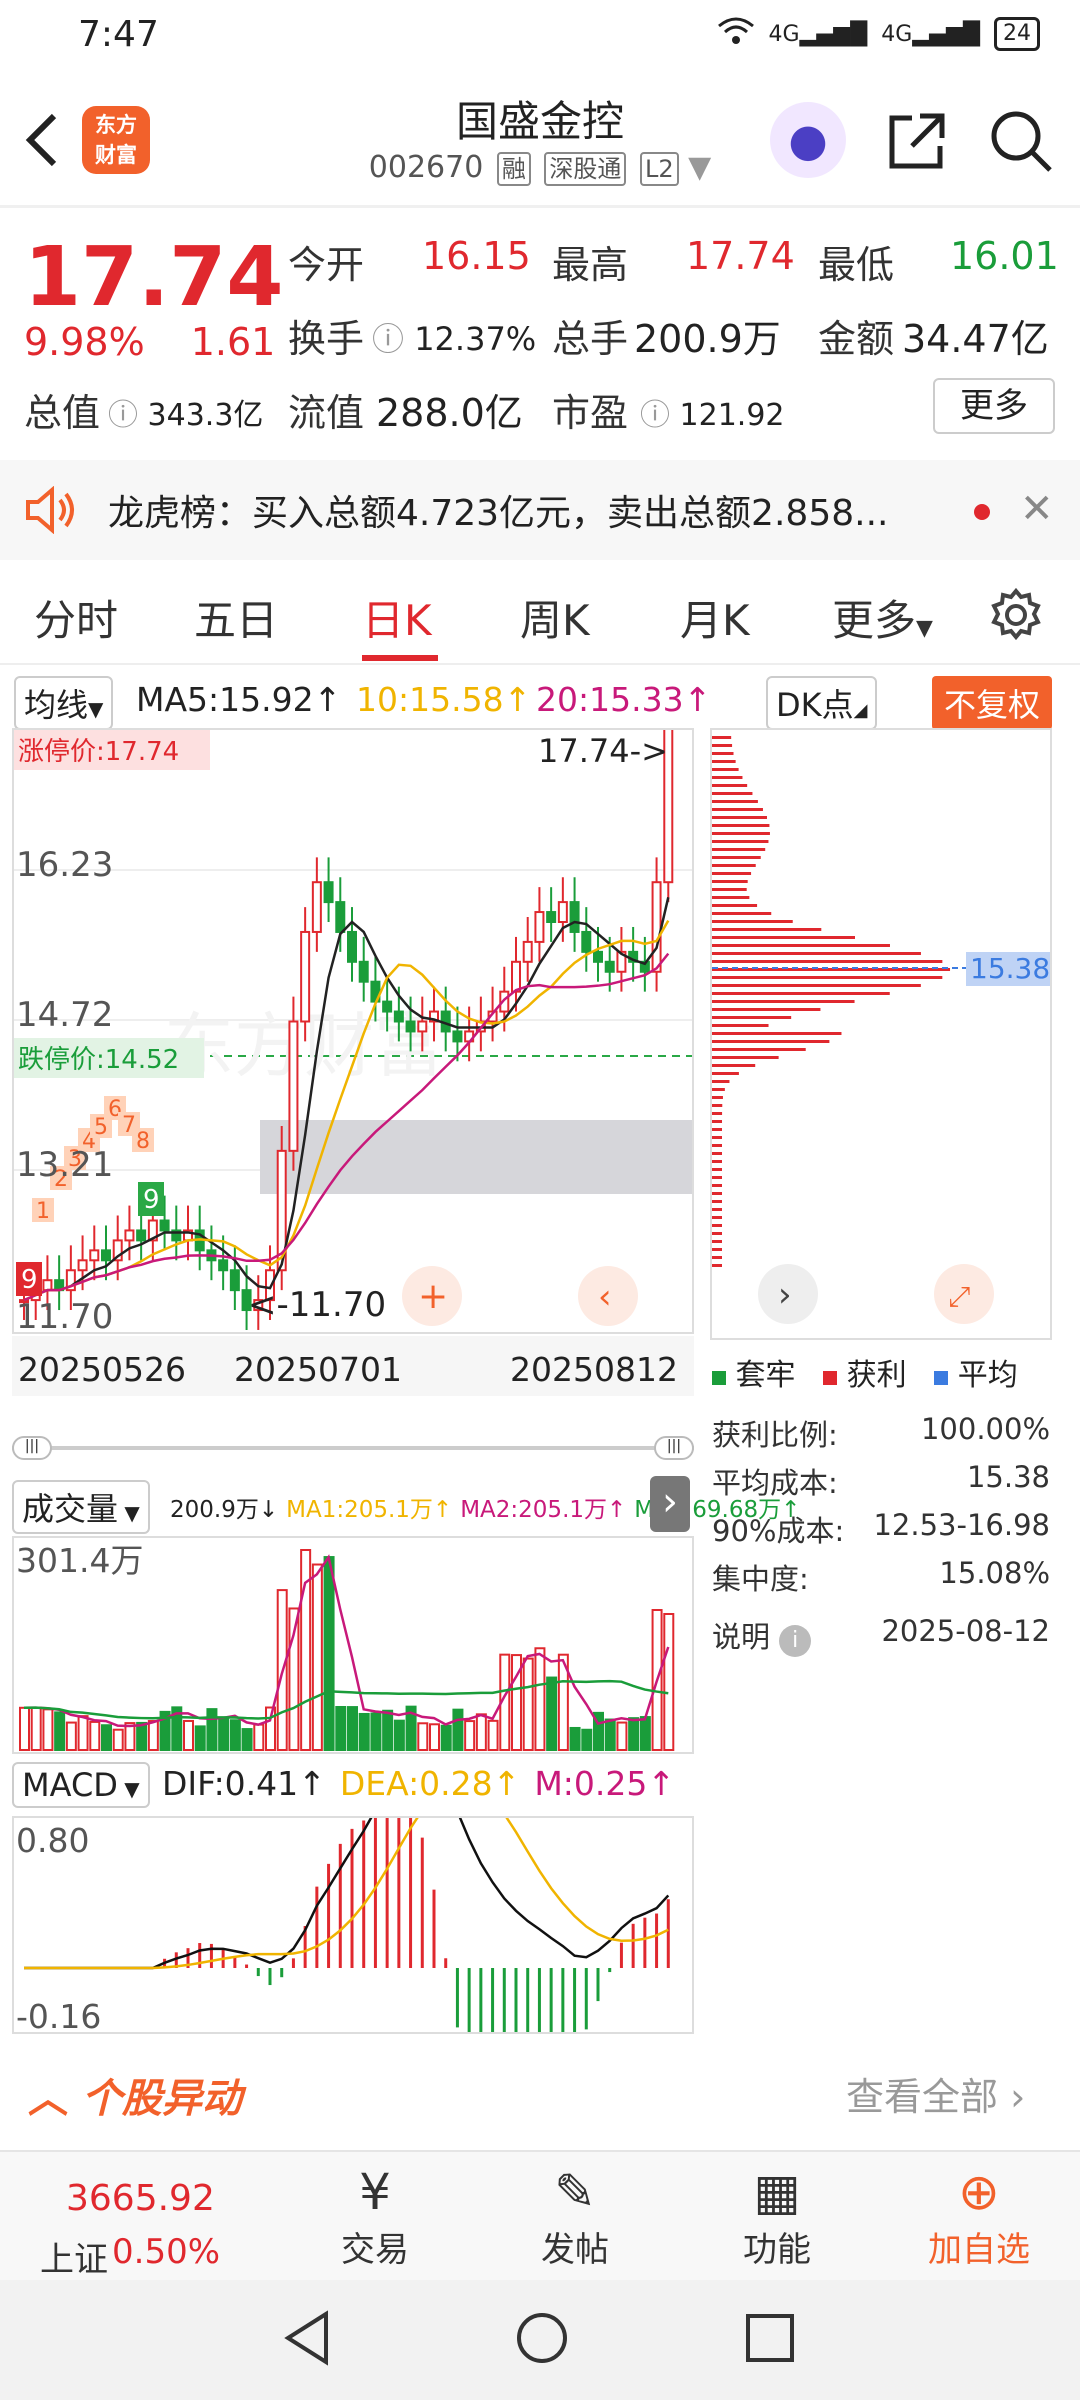 The width and height of the screenshot is (1080, 2400). Describe the element at coordinates (540, 2091) in the screenshot. I see `stock-abnormal-section: ︿ 个股异动 查看全部 ›` at that location.